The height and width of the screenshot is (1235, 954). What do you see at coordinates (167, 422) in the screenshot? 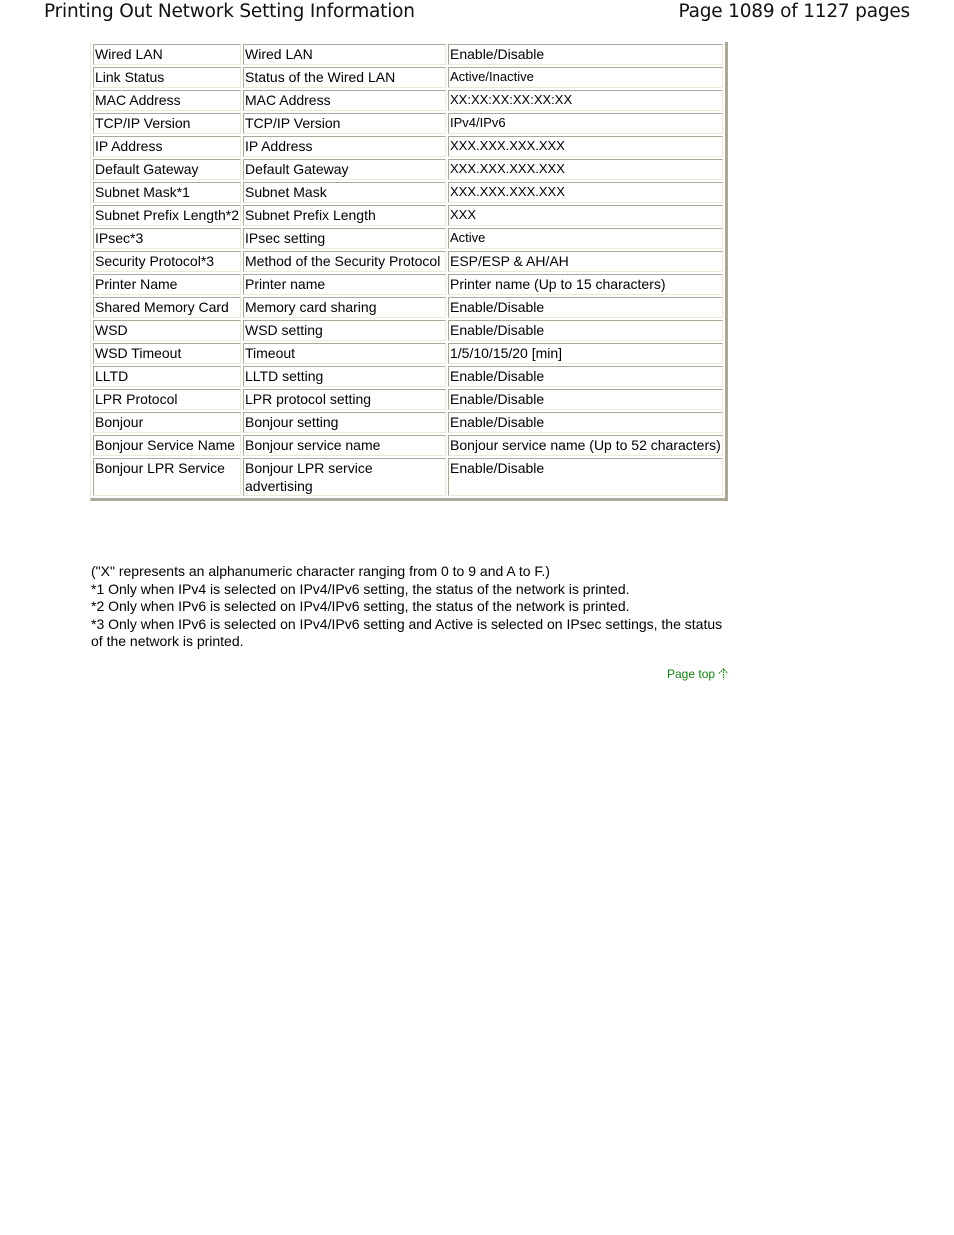
I see `setting-item-cell: Bonjour` at bounding box center [167, 422].